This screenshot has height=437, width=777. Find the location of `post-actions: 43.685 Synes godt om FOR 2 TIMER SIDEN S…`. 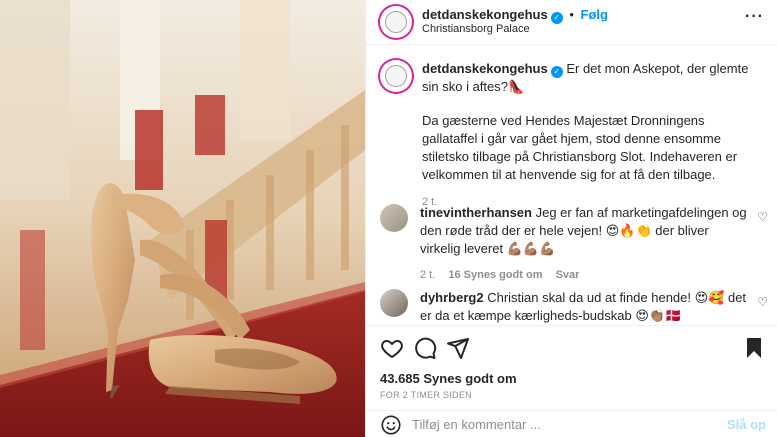

post-actions: 43.685 Synes godt om FOR 2 TIMER SIDEN S… is located at coordinates (571, 381).